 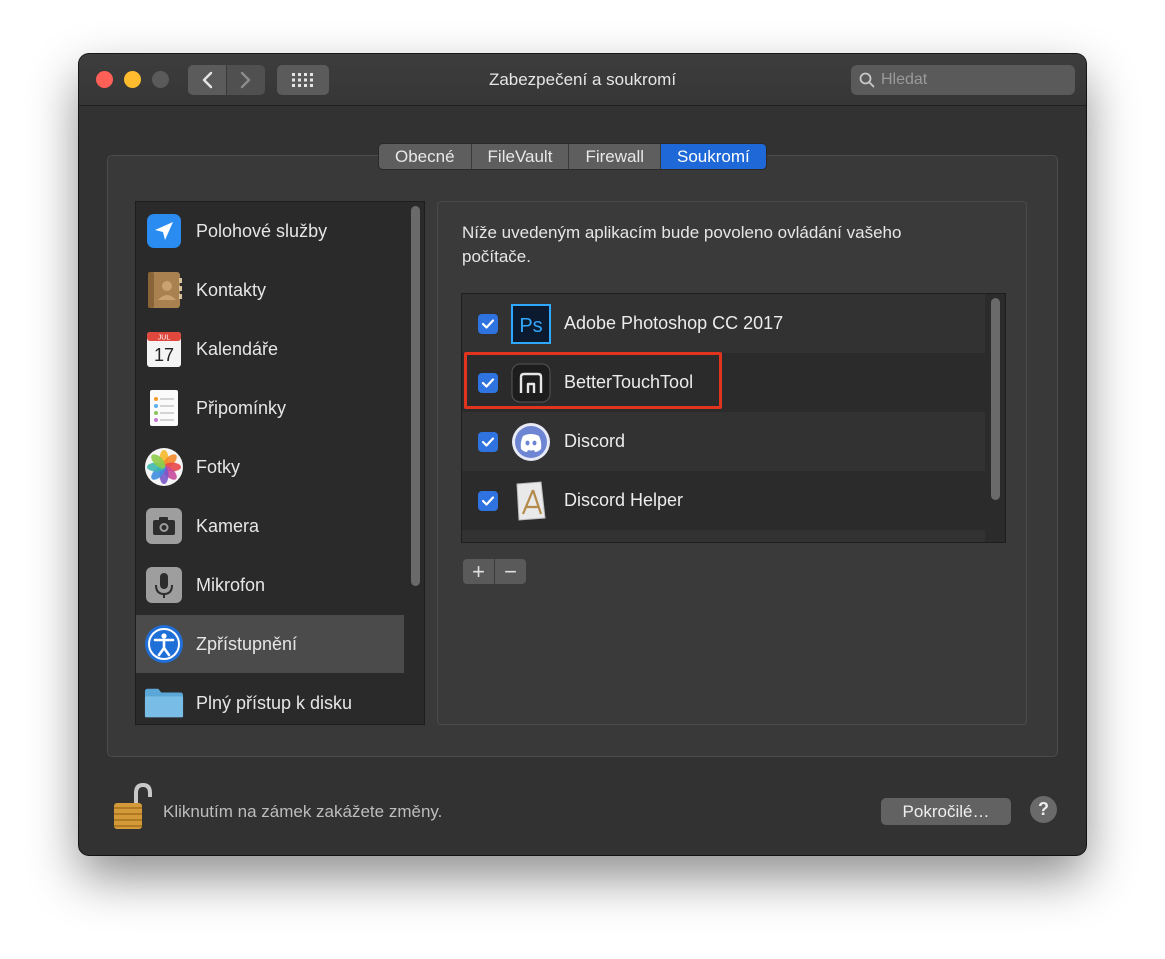 I want to click on accessibility-icon, so click(x=164, y=644).